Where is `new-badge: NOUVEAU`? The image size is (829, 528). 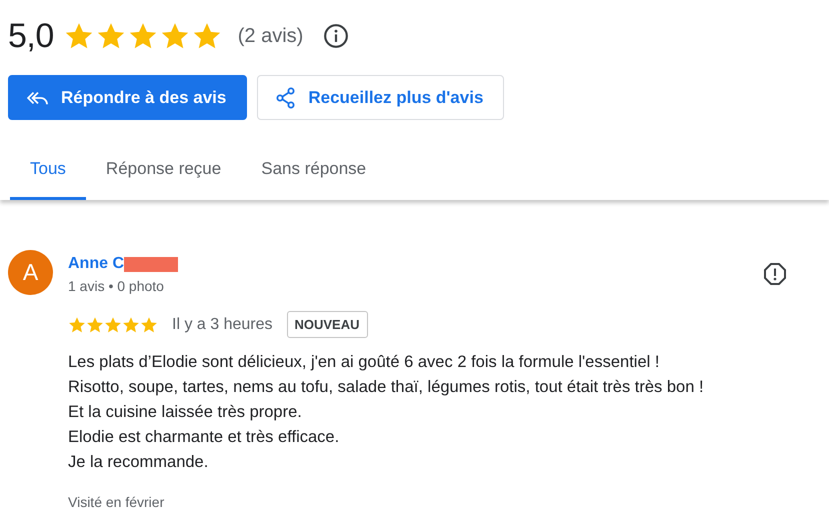
new-badge: NOUVEAU is located at coordinates (327, 324).